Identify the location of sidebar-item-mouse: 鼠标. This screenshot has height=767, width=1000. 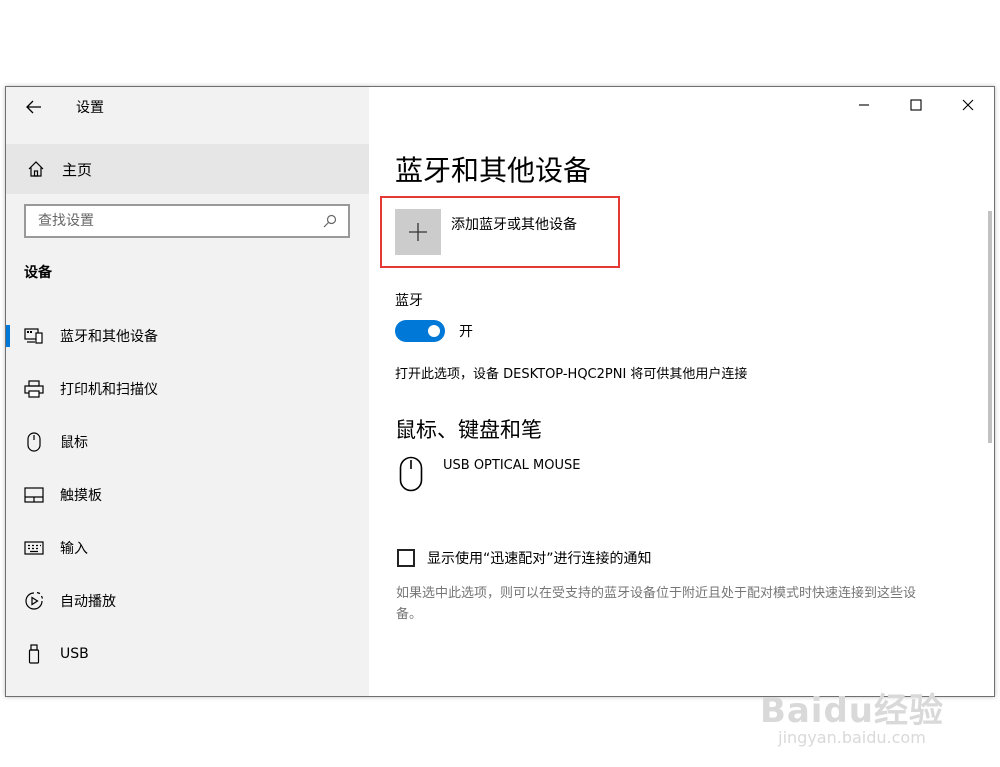
(187, 441).